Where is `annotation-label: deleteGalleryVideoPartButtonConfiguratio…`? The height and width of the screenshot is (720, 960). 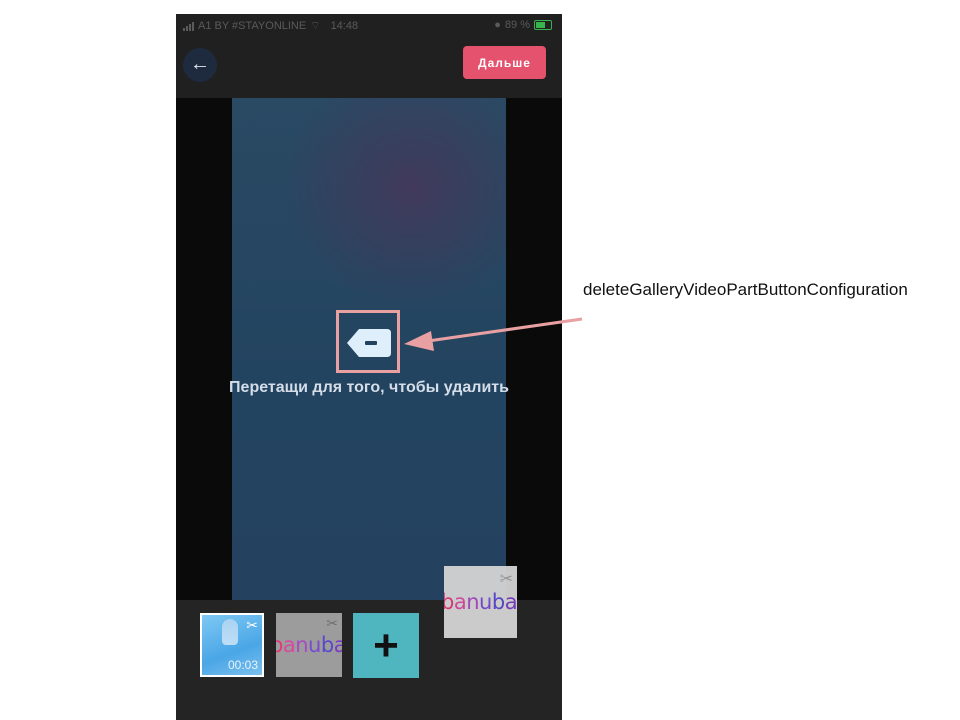
annotation-label: deleteGalleryVideoPartButtonConfiguratio… is located at coordinates (745, 289).